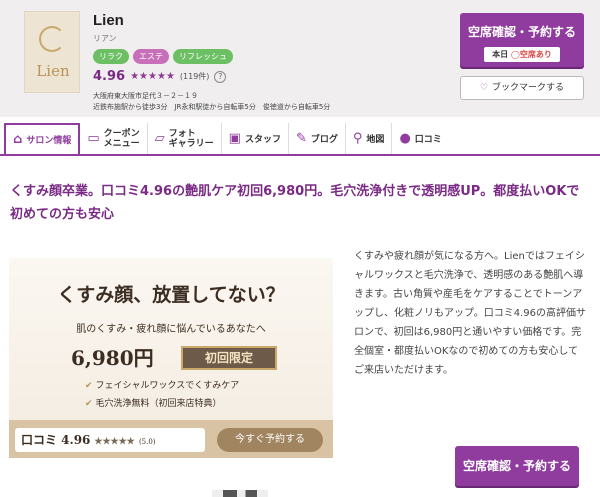  Describe the element at coordinates (212, 107) in the screenshot. I see `access-line: 近鉄布施駅から徒歩3分 JR永和駅徒から自転車5分 俊徳道から自転車5分` at that location.